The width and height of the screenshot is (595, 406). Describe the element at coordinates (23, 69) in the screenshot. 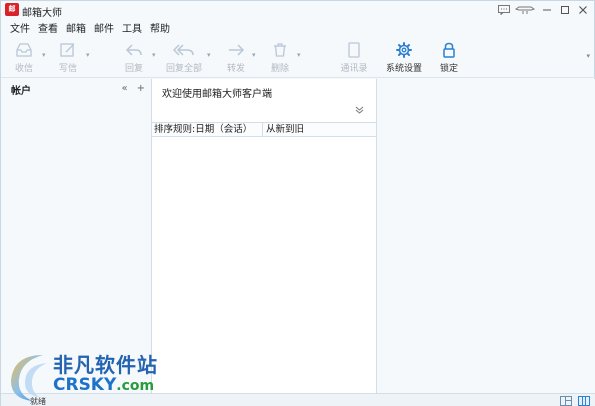

I see `receive-label: 收信` at that location.